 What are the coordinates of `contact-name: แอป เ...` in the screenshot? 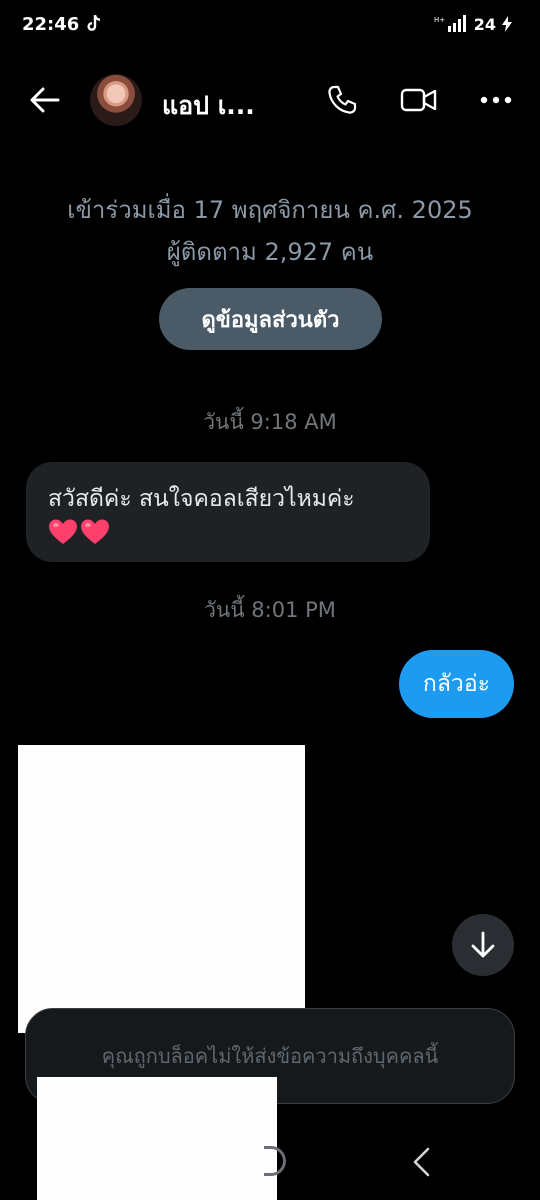 It's located at (208, 106).